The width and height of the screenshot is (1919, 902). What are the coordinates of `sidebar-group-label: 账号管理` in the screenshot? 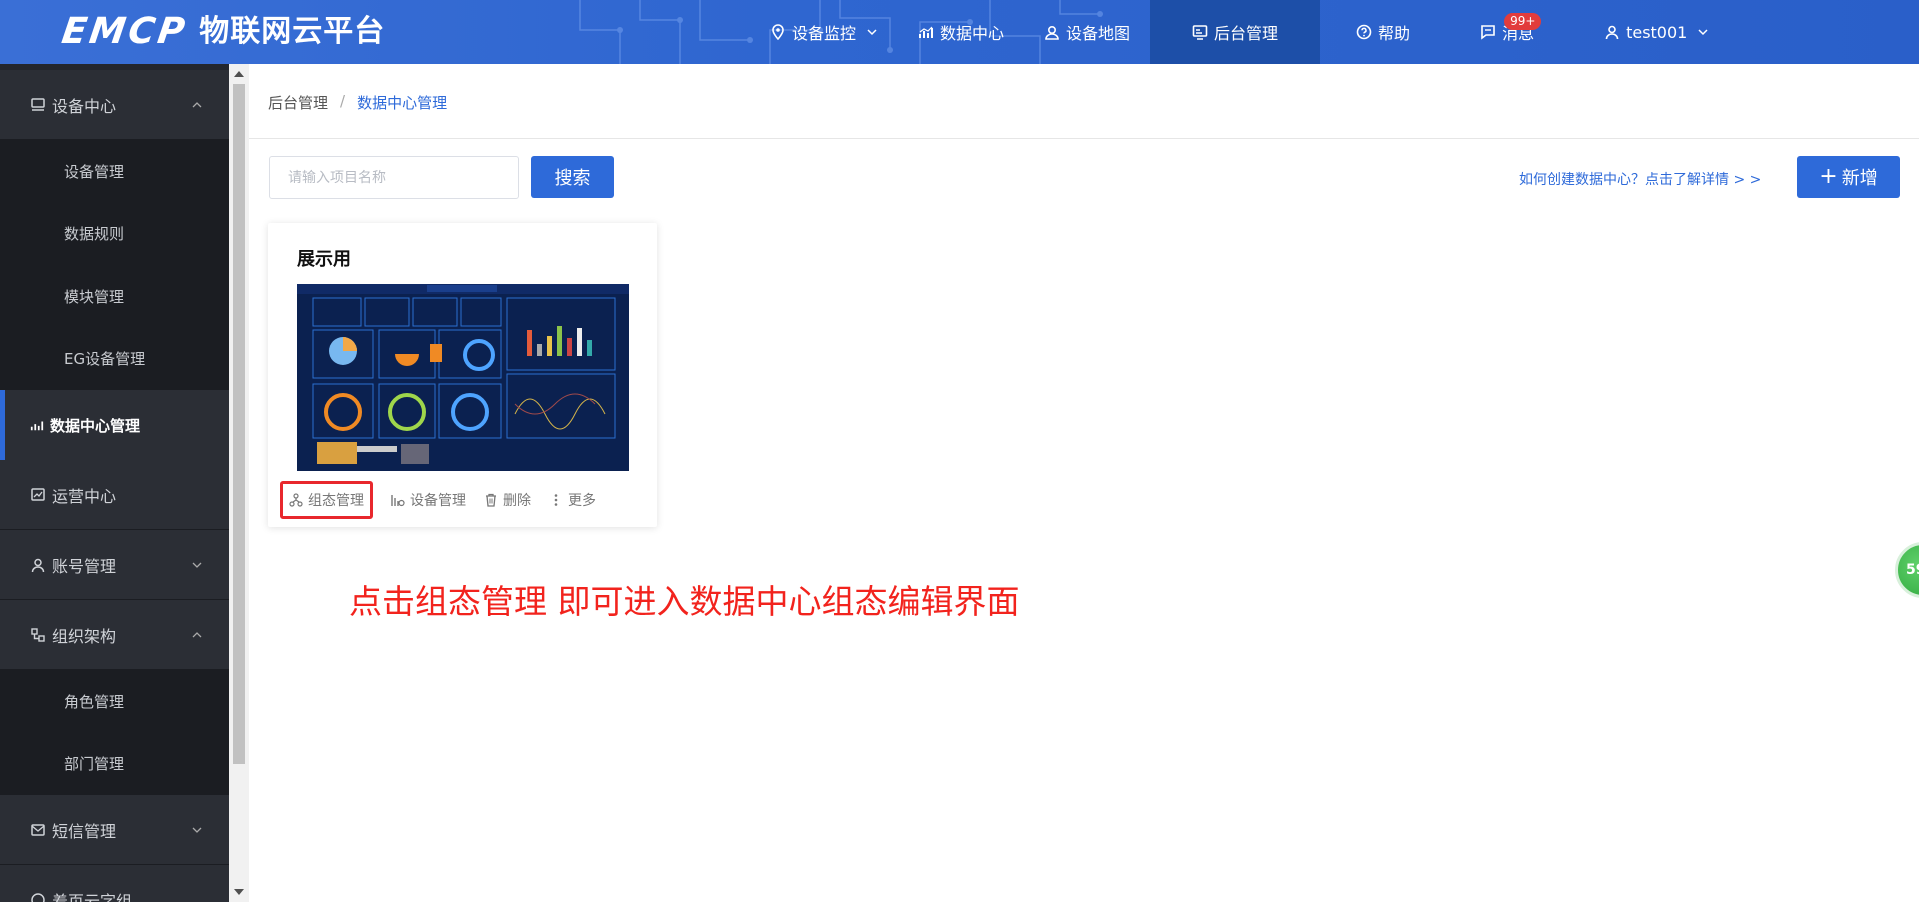 It's located at (84, 566).